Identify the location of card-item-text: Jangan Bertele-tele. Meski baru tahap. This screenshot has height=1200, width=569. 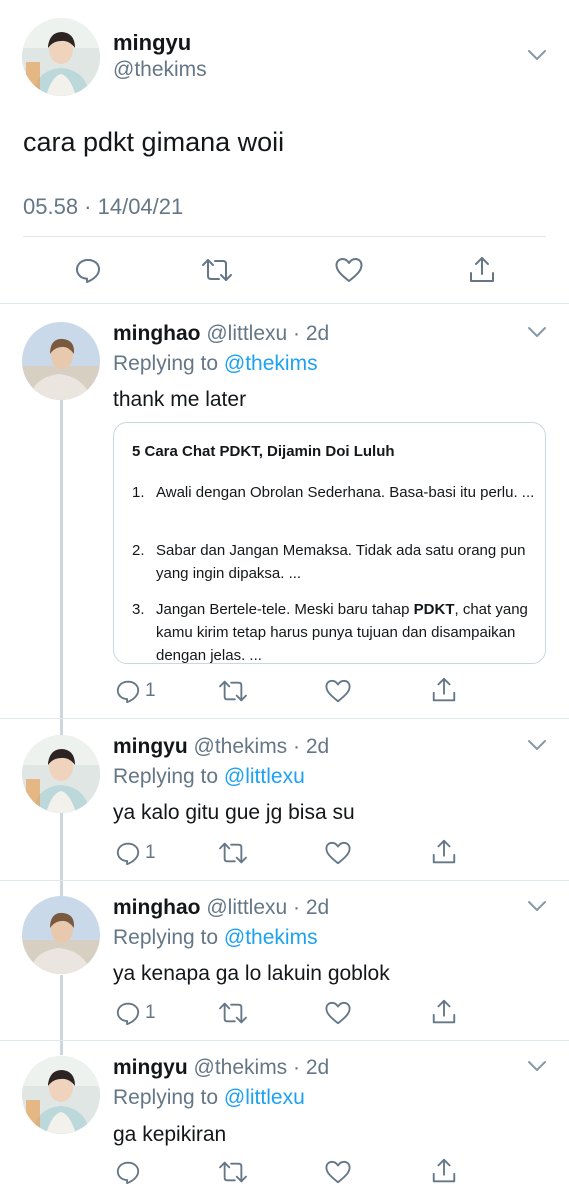
(285, 609).